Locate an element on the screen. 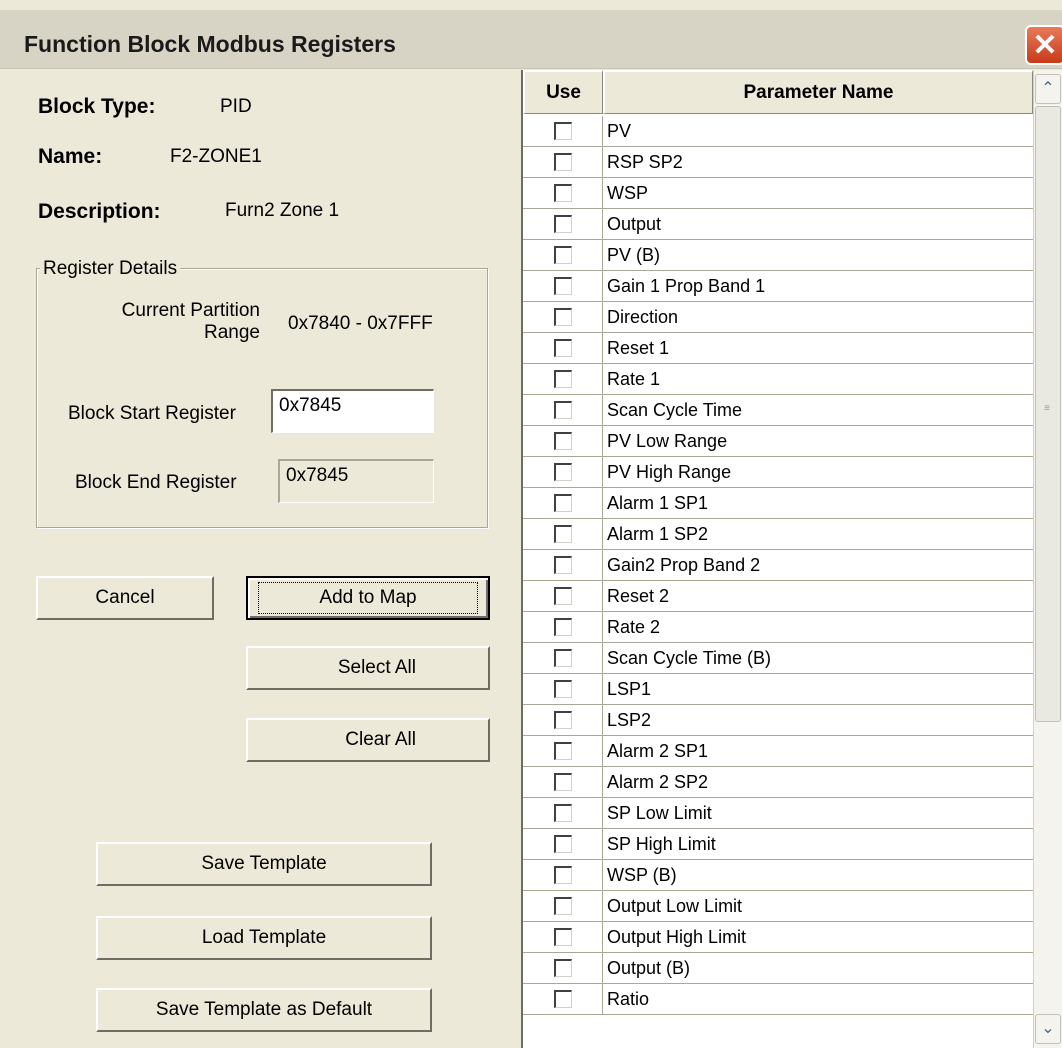  table-row: Alarm 1 SP1 is located at coordinates (778, 503).